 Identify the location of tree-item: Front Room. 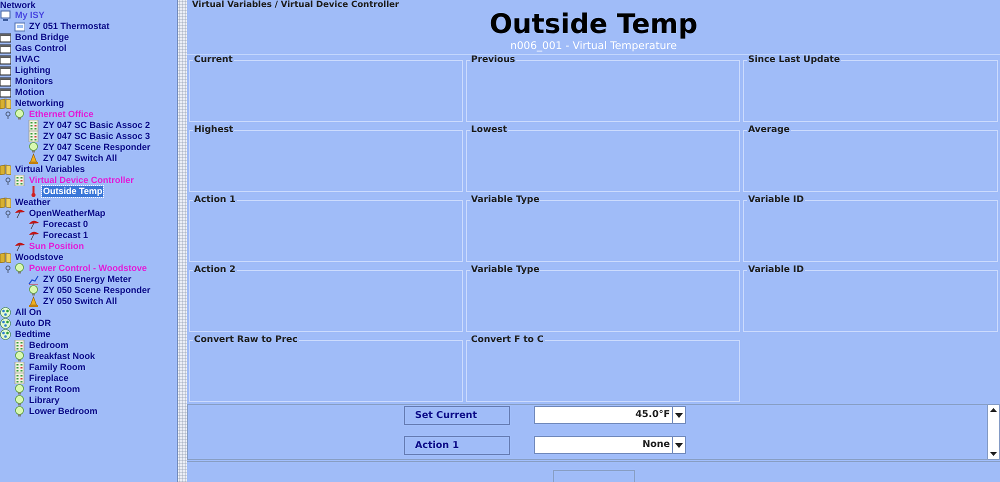
(54, 389).